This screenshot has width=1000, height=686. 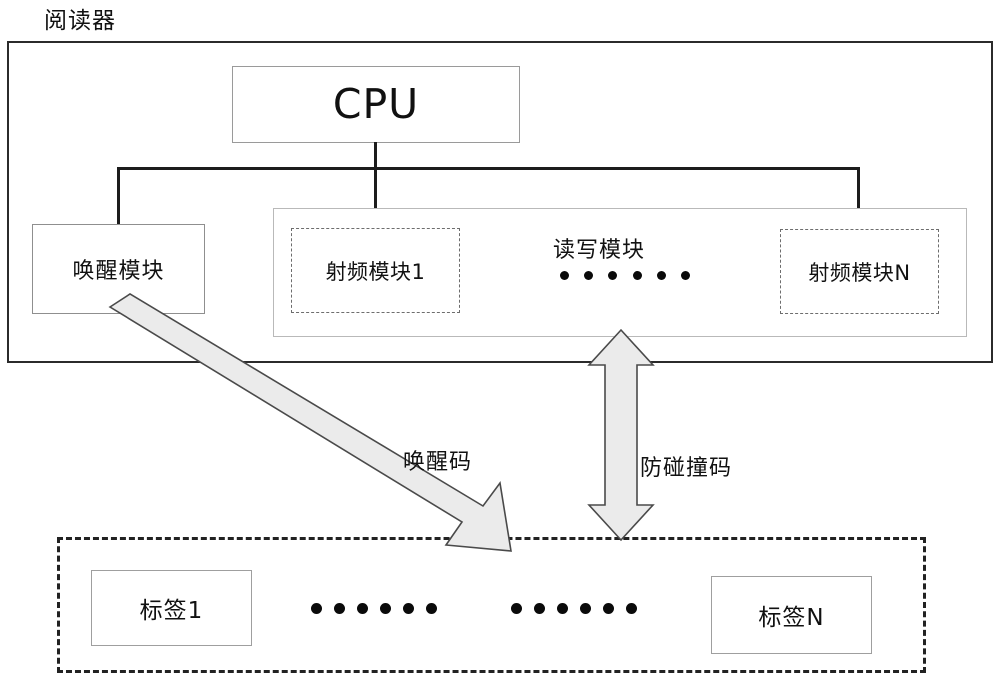 I want to click on rf-module-n-label: 射频模块N, so click(x=859, y=272).